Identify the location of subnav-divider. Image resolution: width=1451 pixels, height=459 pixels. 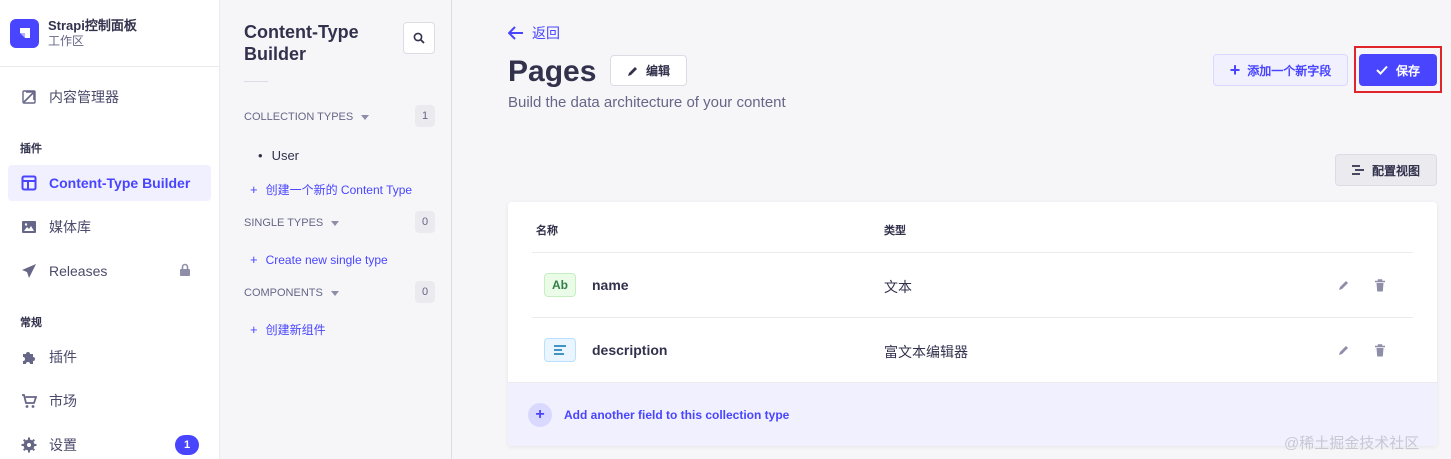
(256, 81).